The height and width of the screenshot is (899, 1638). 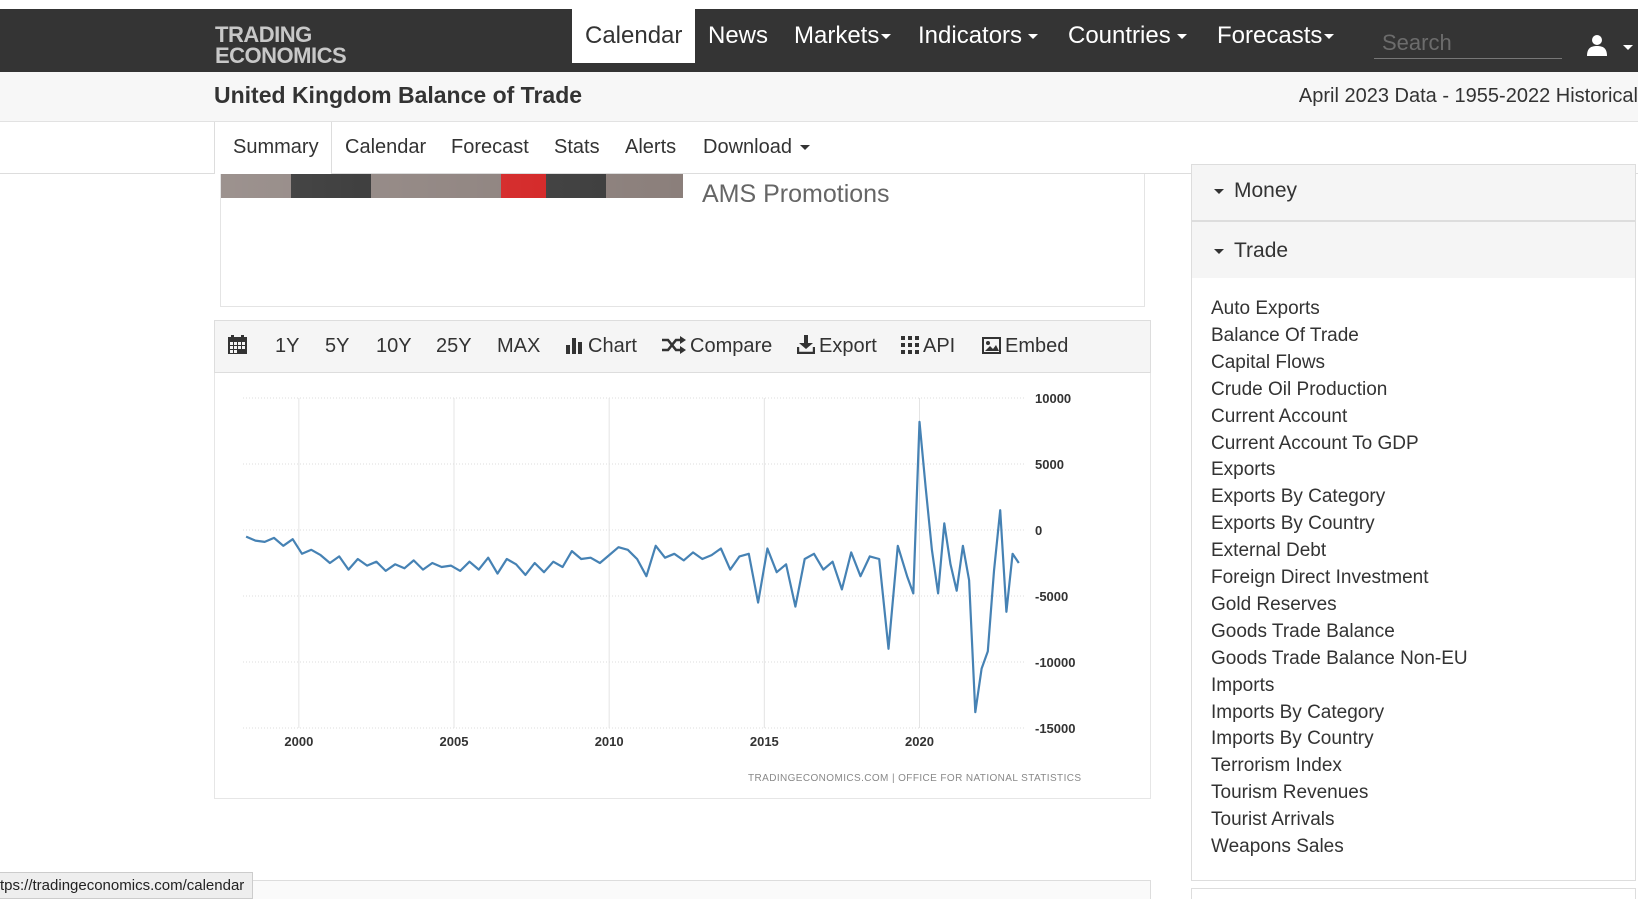 What do you see at coordinates (1293, 524) in the screenshot?
I see `sidebar-link: Exports By Country` at bounding box center [1293, 524].